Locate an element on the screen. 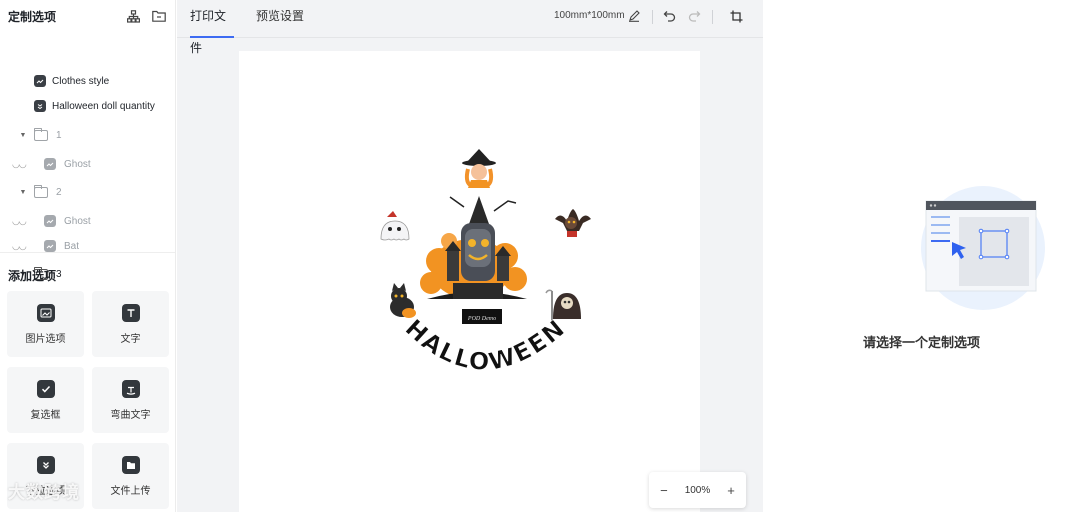  checkbox-icon is located at coordinates (45, 388).